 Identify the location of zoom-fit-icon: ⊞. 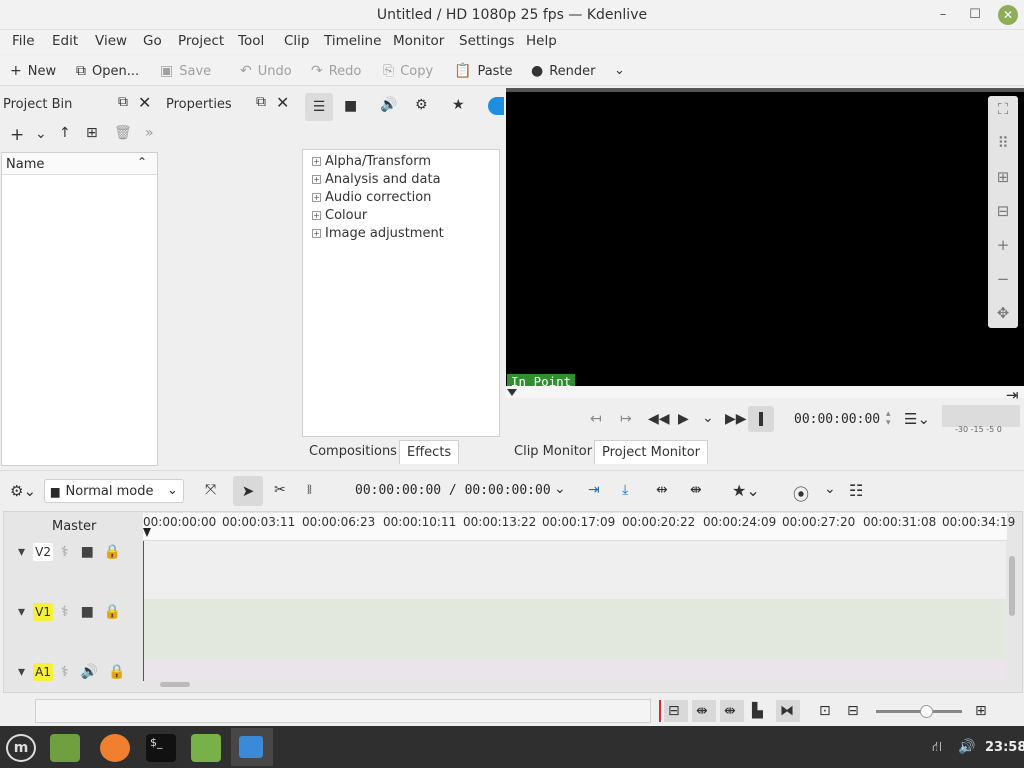
(1003, 177).